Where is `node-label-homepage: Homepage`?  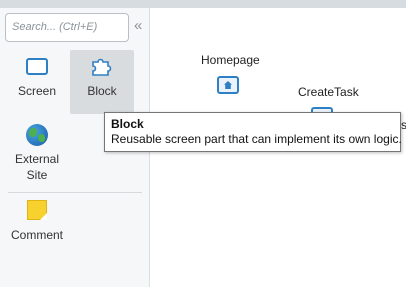
node-label-homepage: Homepage is located at coordinates (230, 60).